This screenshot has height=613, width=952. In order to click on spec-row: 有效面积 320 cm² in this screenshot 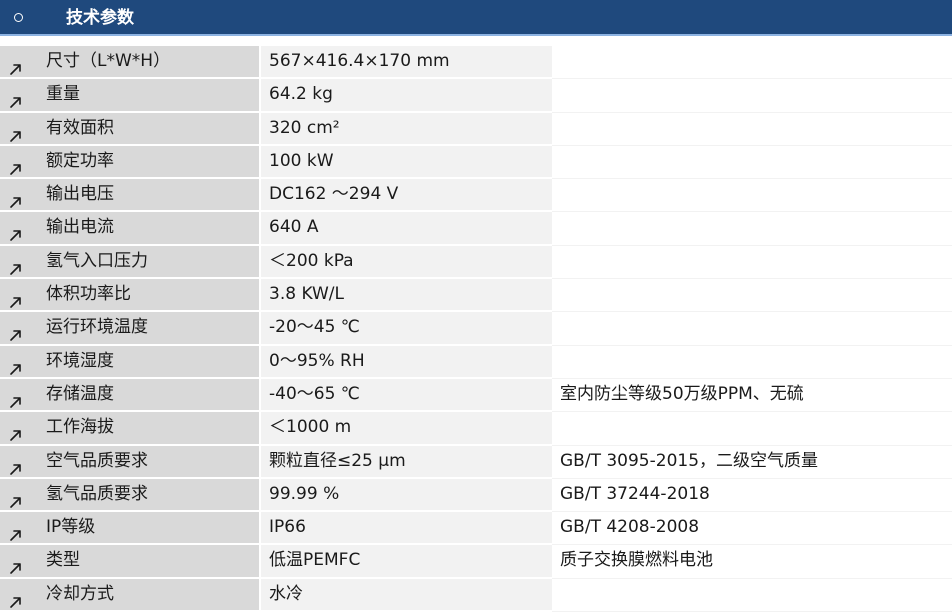, I will do `click(476, 129)`.